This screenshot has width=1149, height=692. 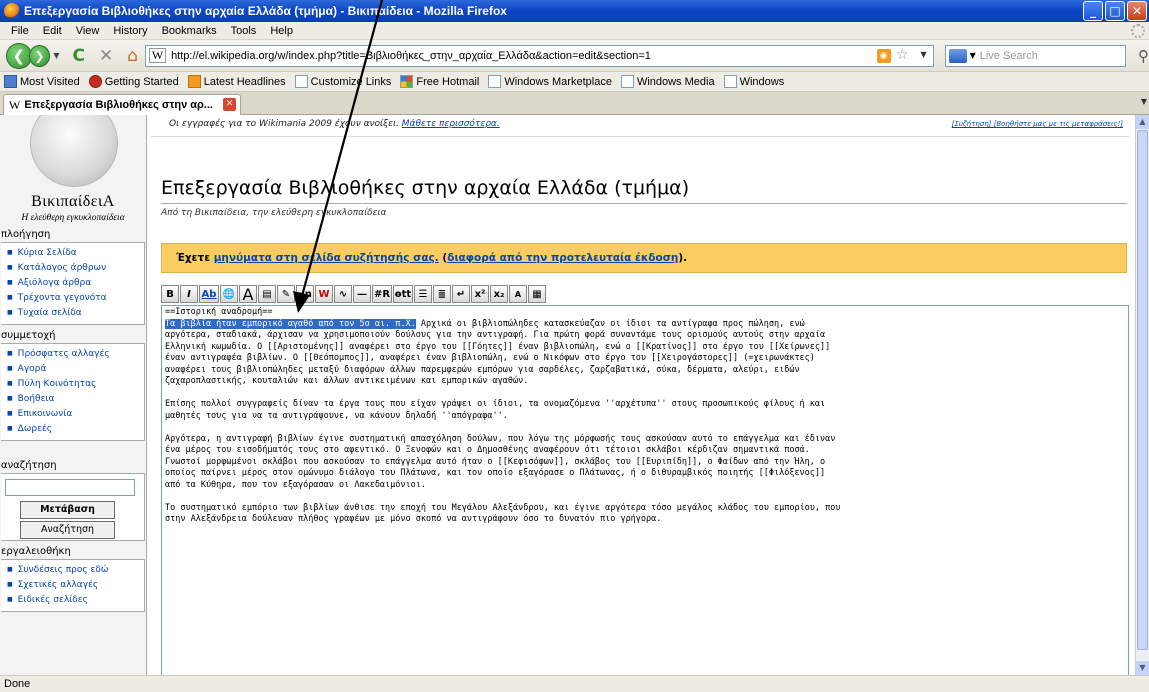 What do you see at coordinates (362, 294) in the screenshot?
I see `horizontal-line-button: —` at bounding box center [362, 294].